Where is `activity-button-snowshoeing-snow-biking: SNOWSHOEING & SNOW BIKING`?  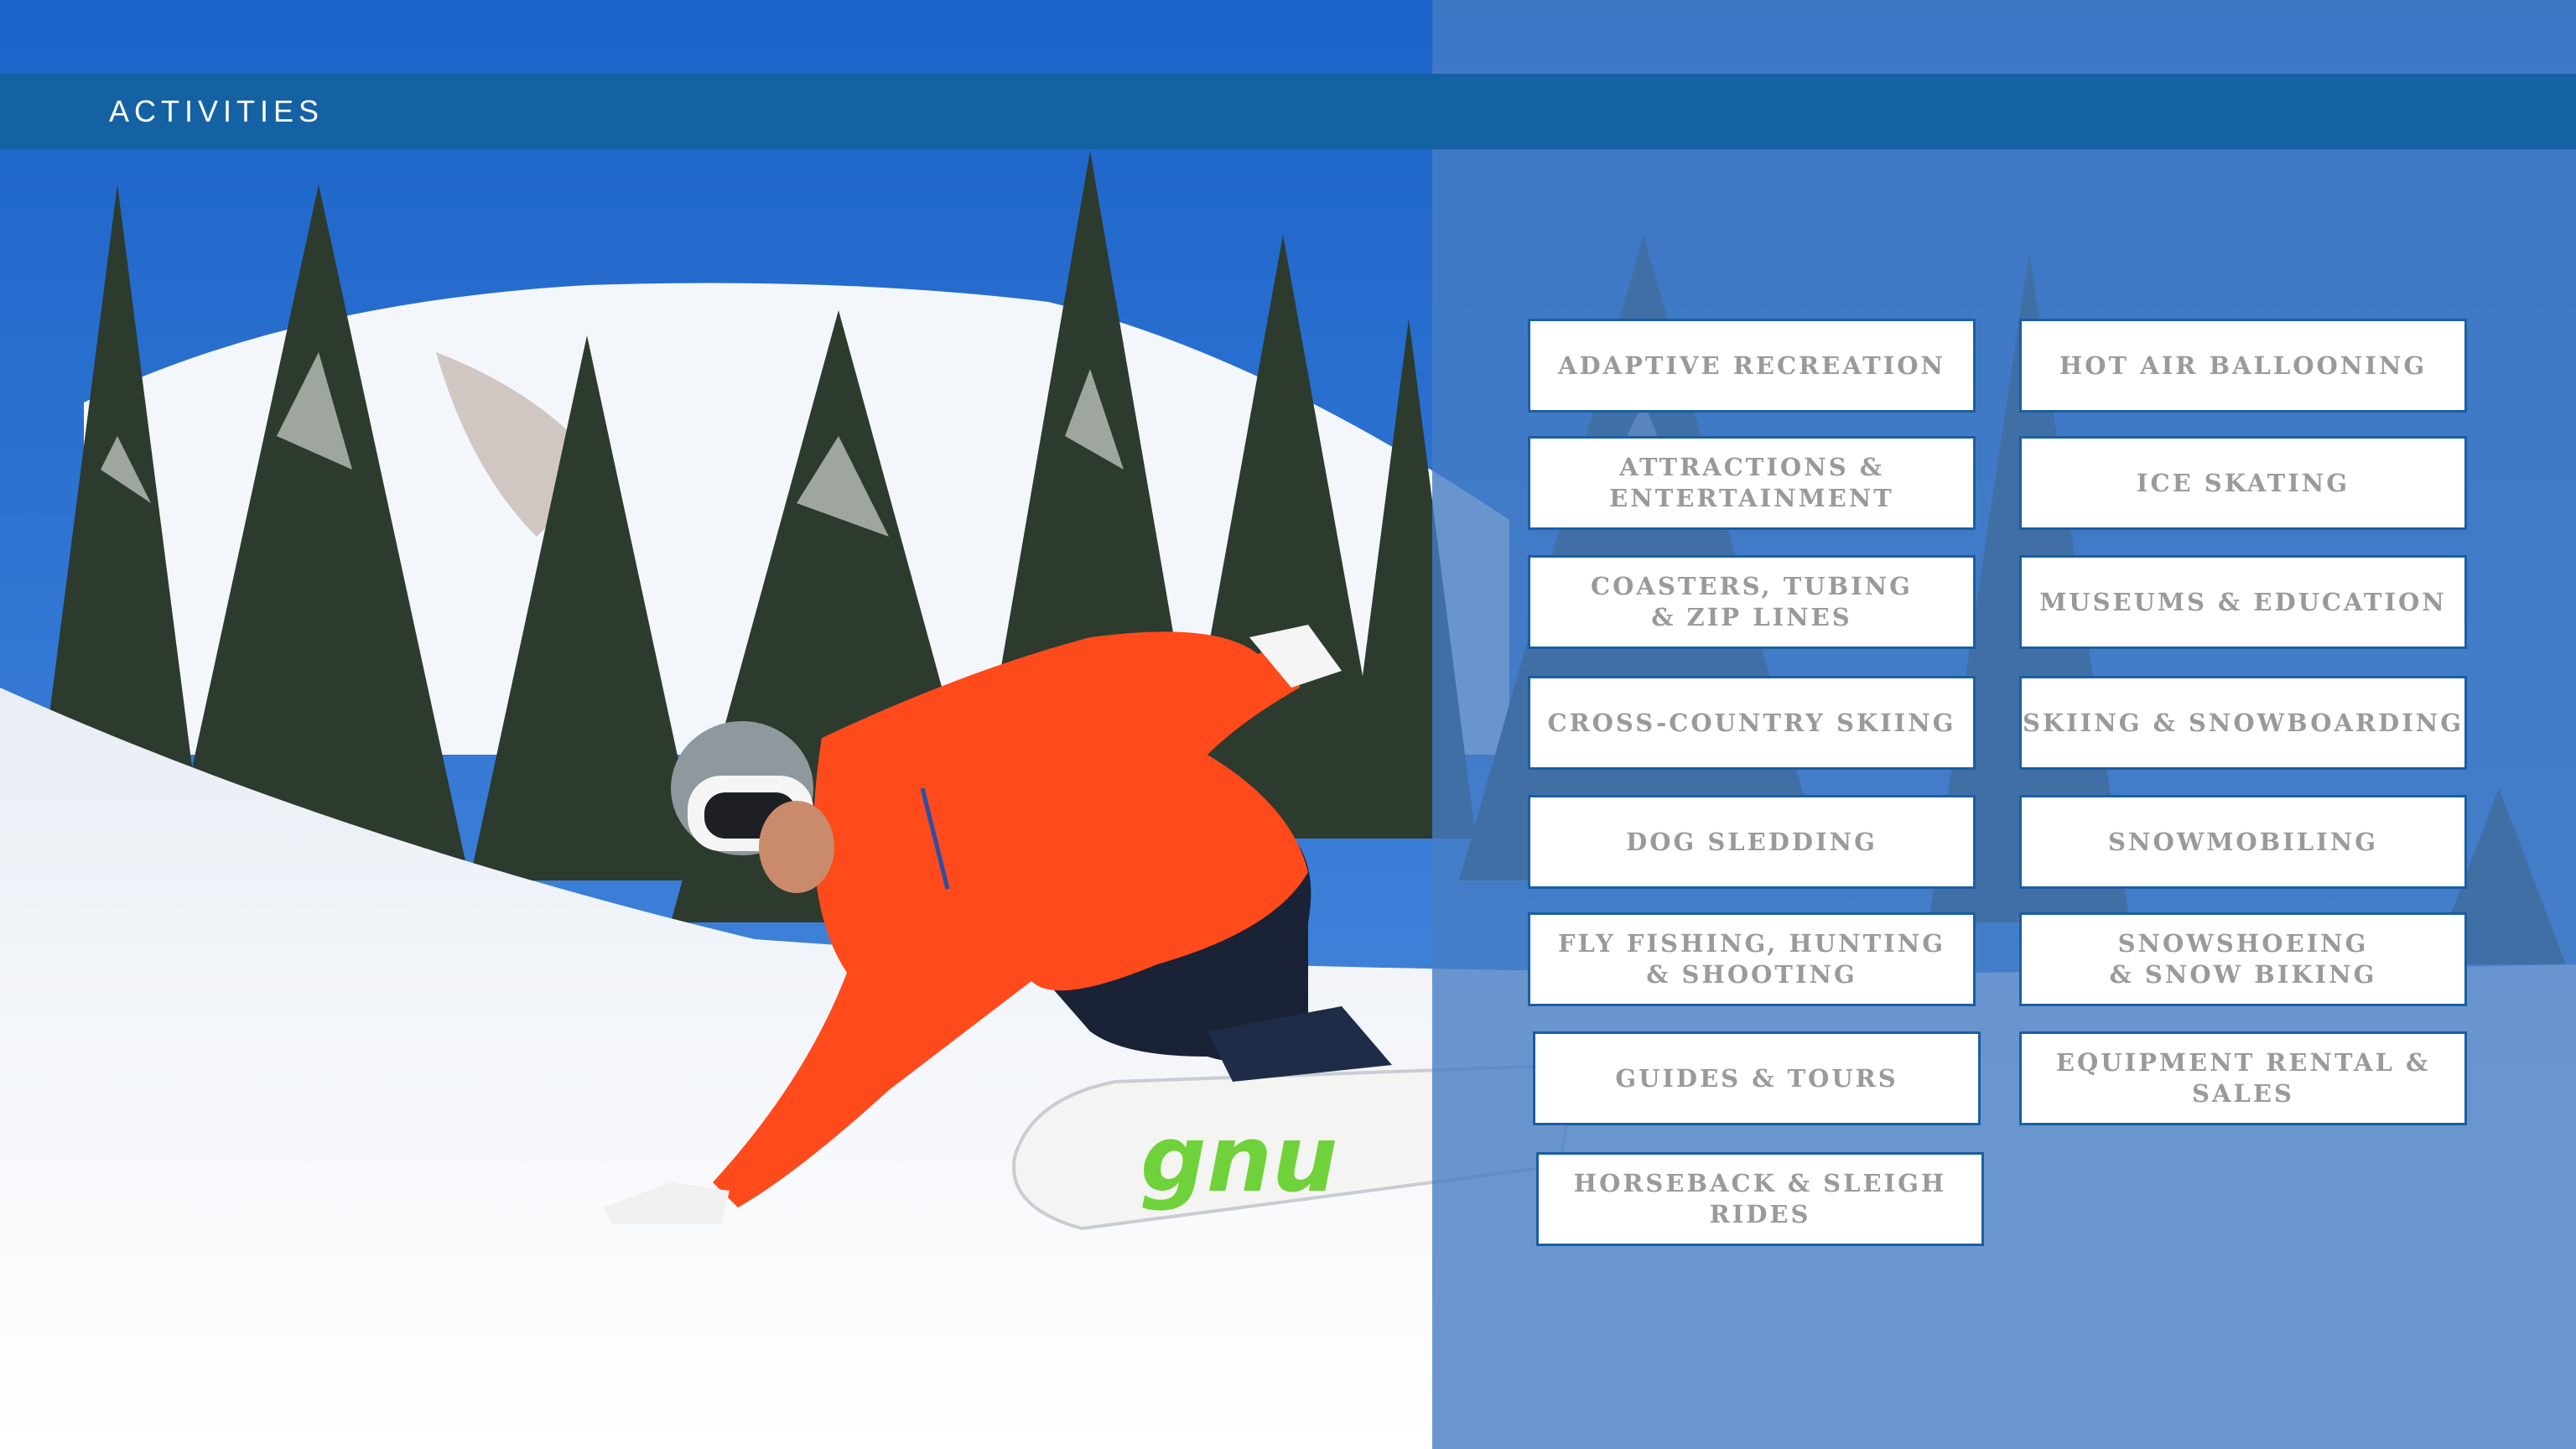
activity-button-snowshoeing-snow-biking: SNOWSHOEING & SNOW BIKING is located at coordinates (2243, 959).